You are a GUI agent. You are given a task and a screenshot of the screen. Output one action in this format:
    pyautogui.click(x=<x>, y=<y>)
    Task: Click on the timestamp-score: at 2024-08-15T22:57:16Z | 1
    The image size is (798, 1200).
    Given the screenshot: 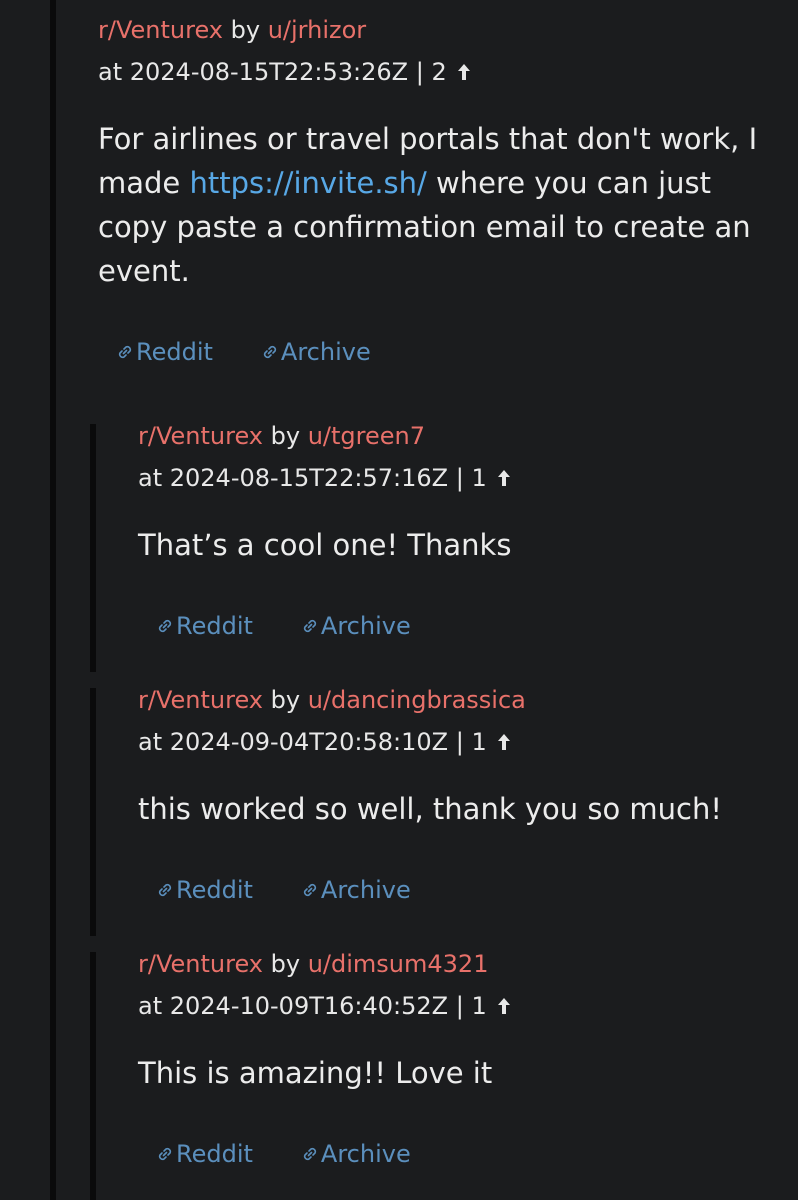 What is the action you would take?
    pyautogui.click(x=458, y=478)
    